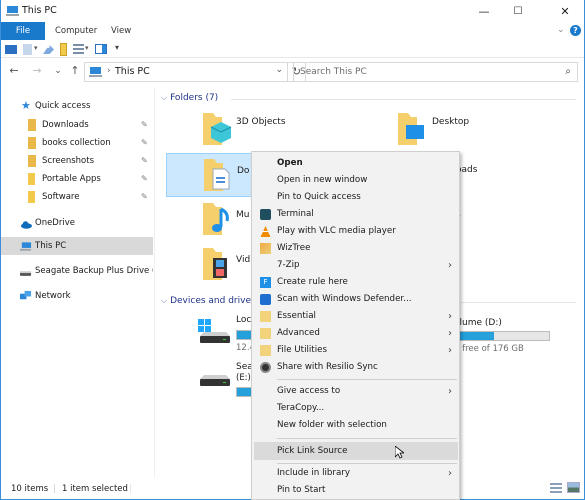  I want to click on quick-access-toolbar: ▾ ▾ ▾, so click(292, 49).